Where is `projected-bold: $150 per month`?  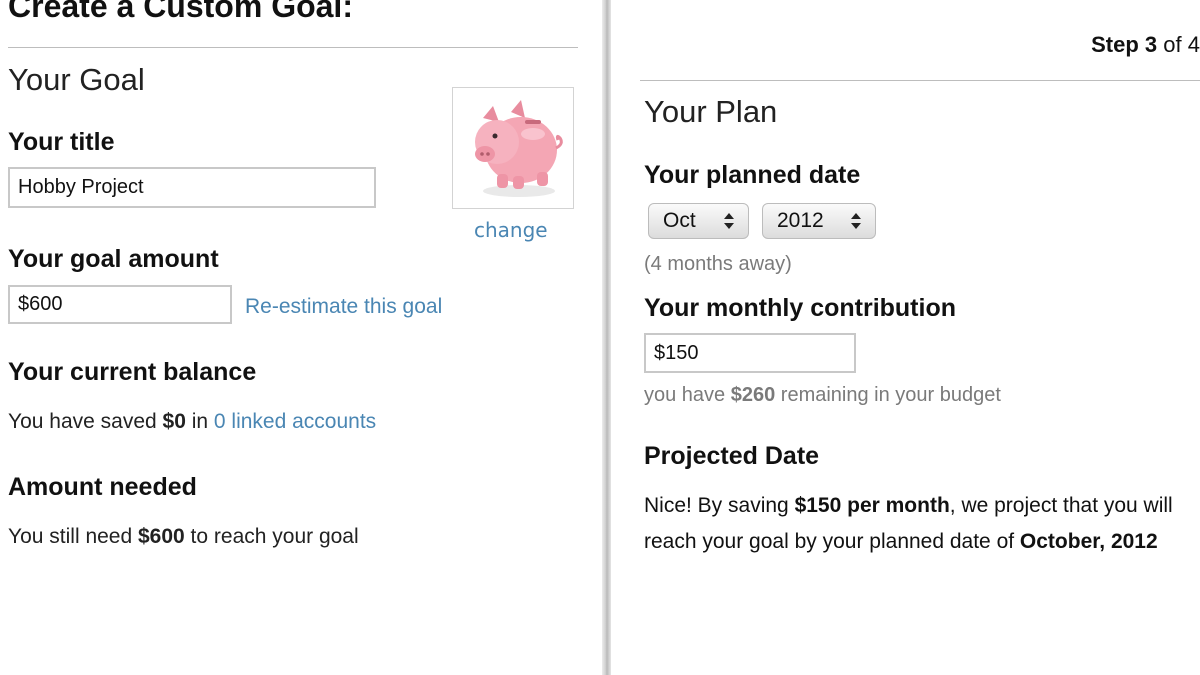
projected-bold: $150 per month is located at coordinates (872, 505).